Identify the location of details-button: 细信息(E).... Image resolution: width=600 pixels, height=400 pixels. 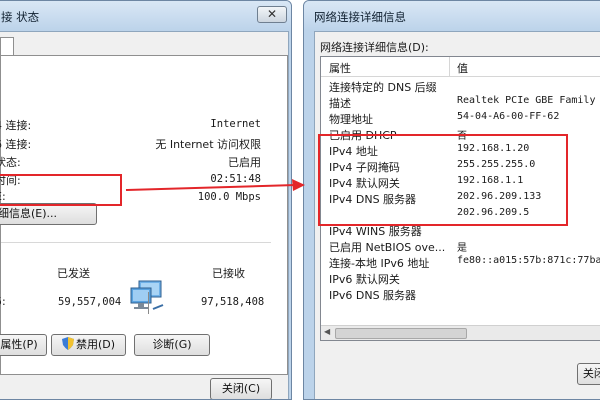
(48, 214).